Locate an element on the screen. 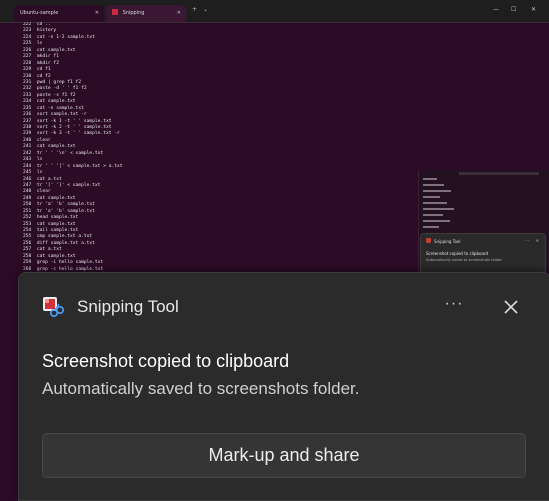  tab-ubuntu: Ubuntu-sample ✕ is located at coordinates (59, 13).